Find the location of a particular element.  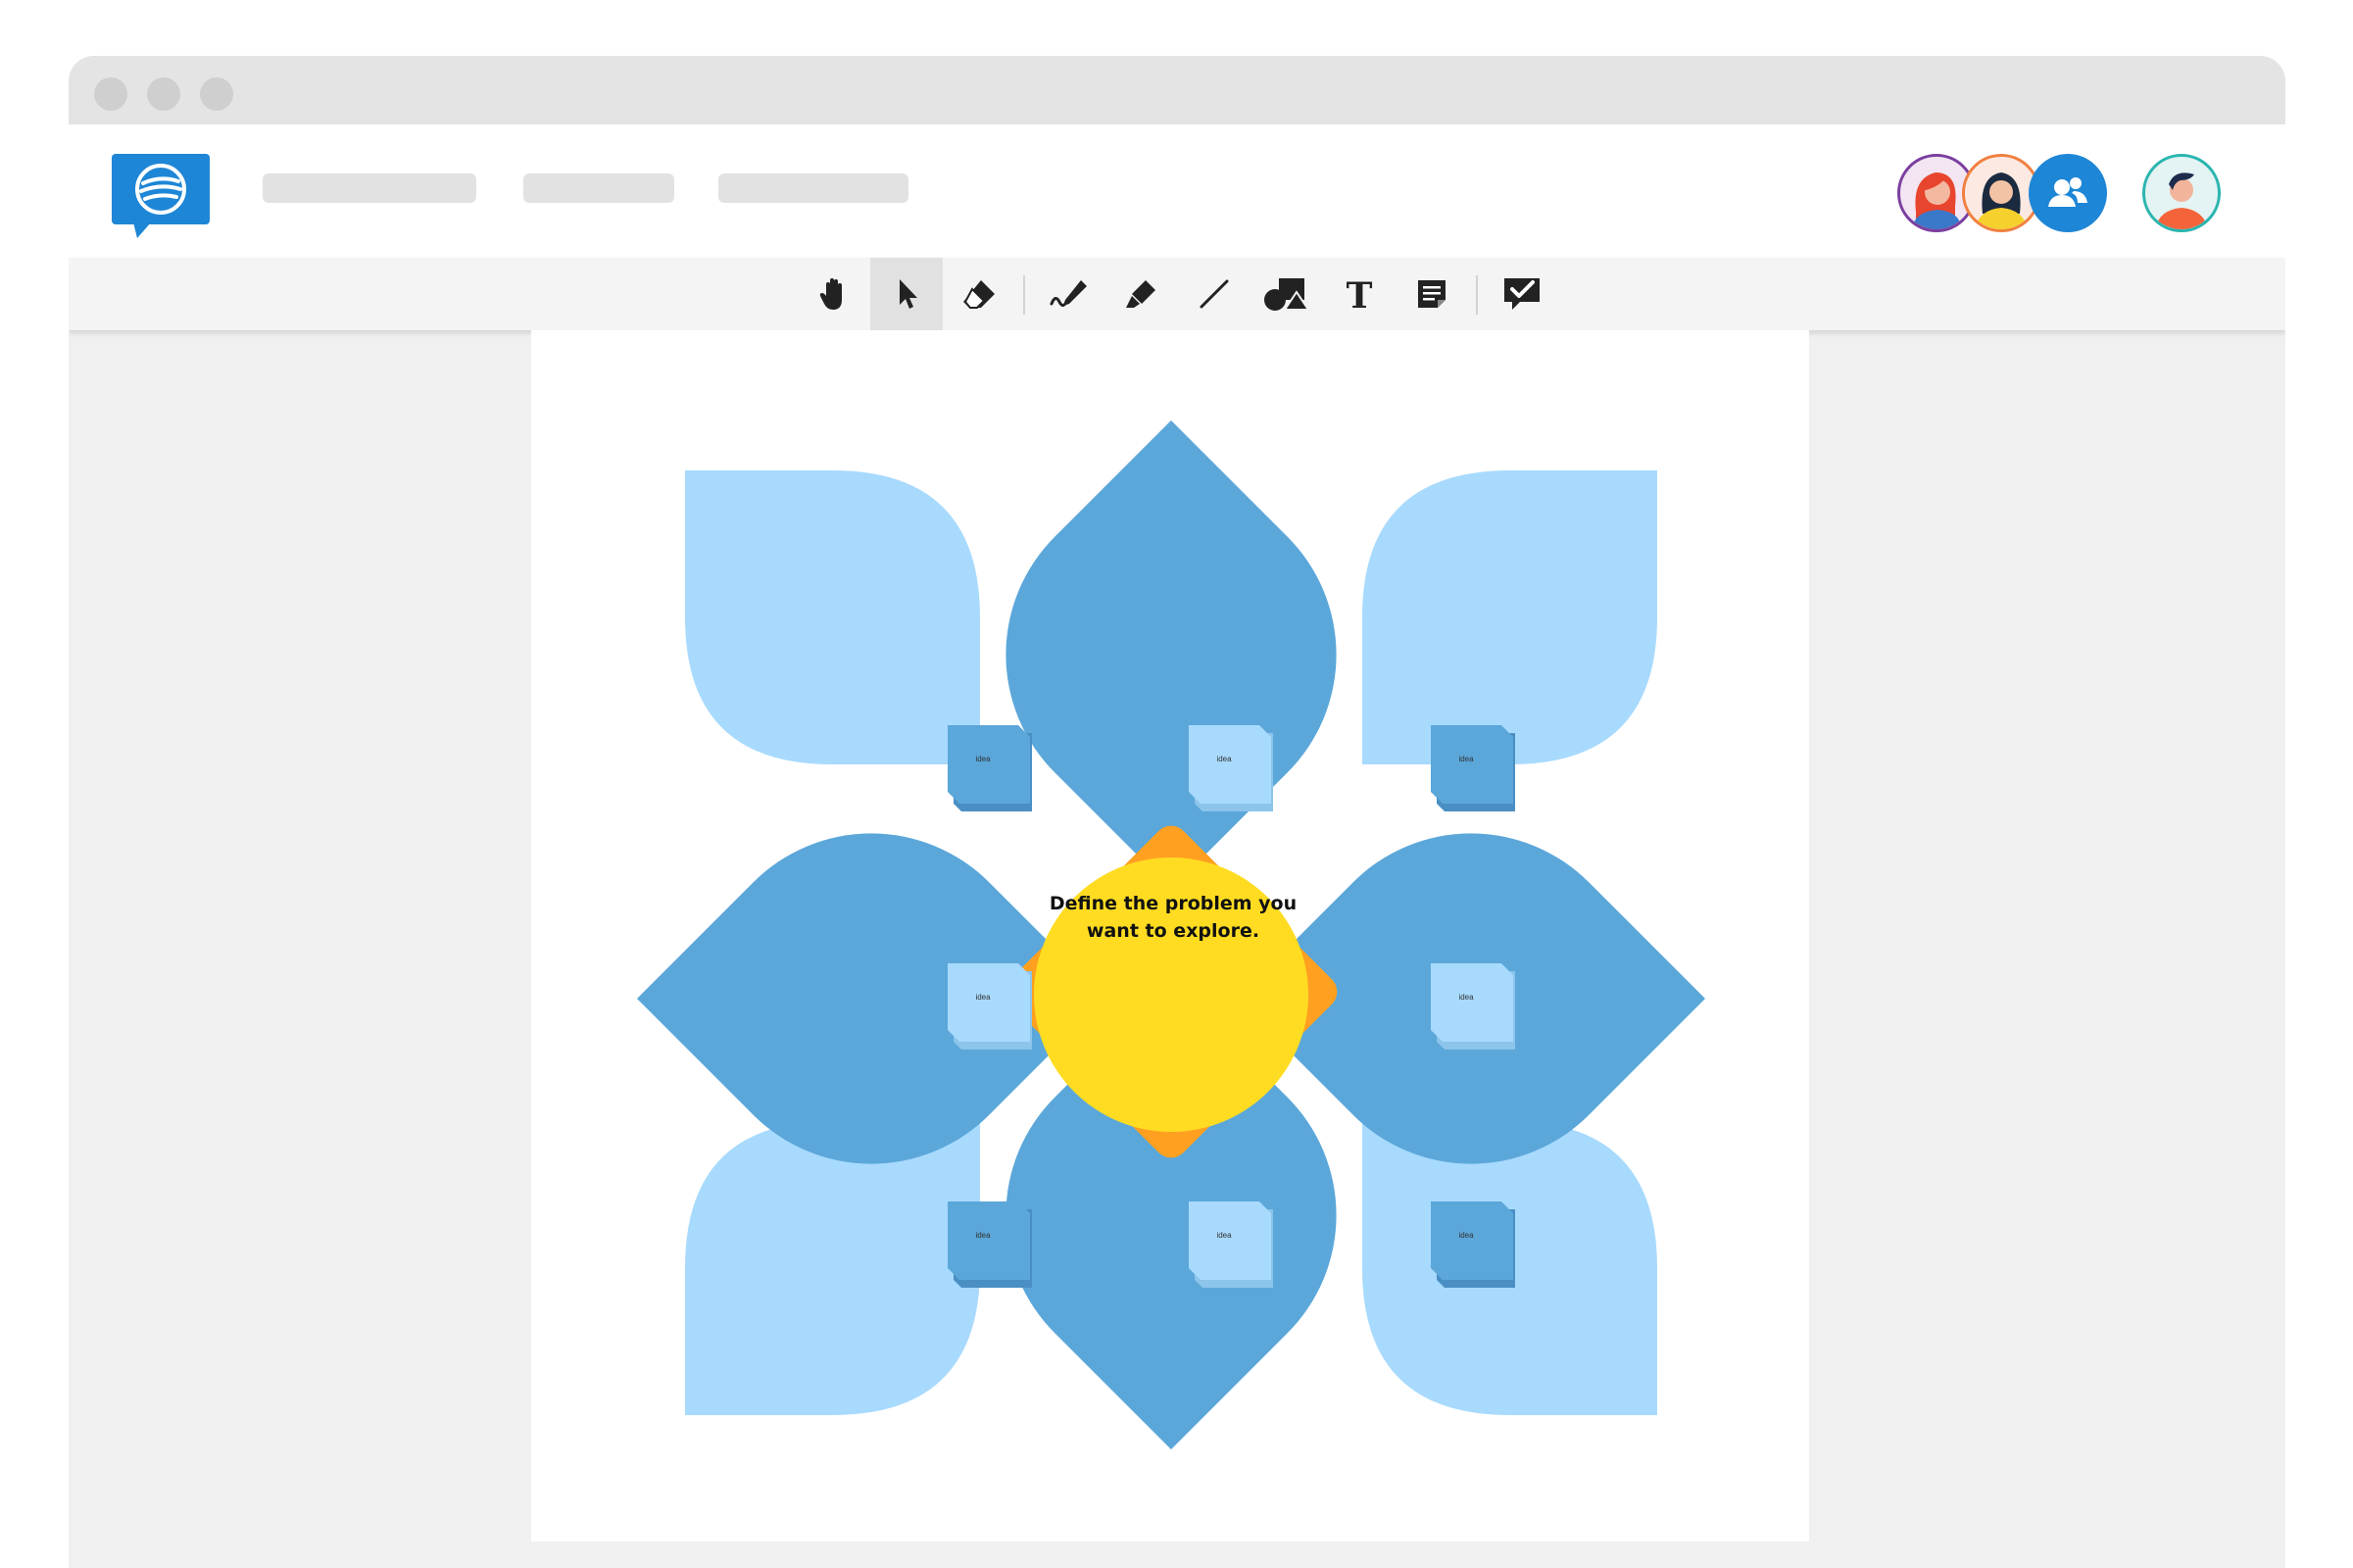

line-tool is located at coordinates (1214, 294).